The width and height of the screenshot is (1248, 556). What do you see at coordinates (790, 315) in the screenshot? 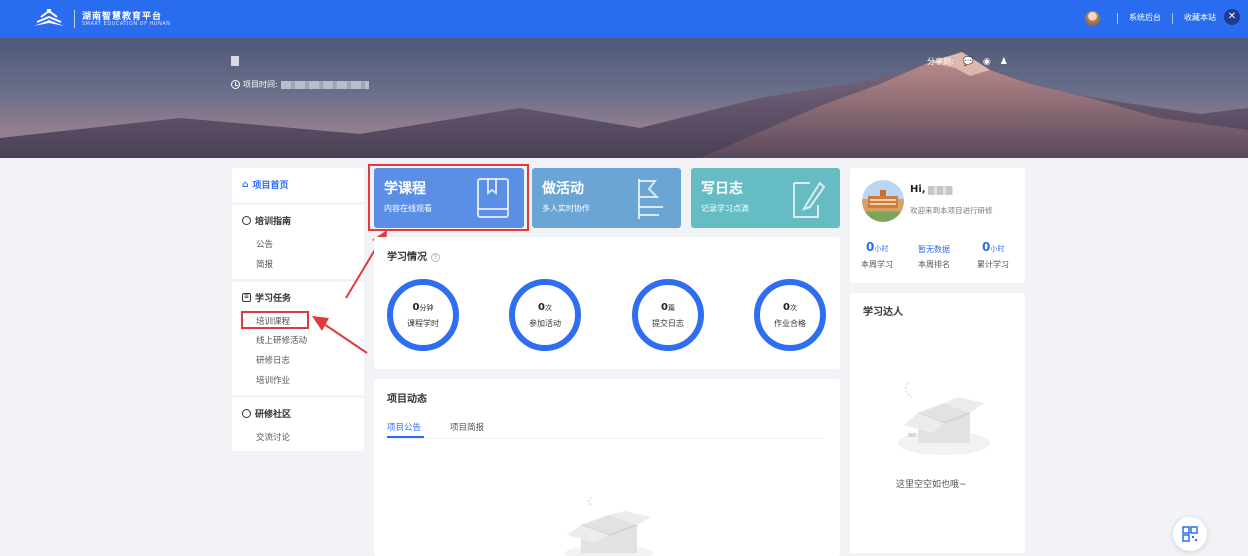
I see `stat-homework: 0次 作业合格` at bounding box center [790, 315].